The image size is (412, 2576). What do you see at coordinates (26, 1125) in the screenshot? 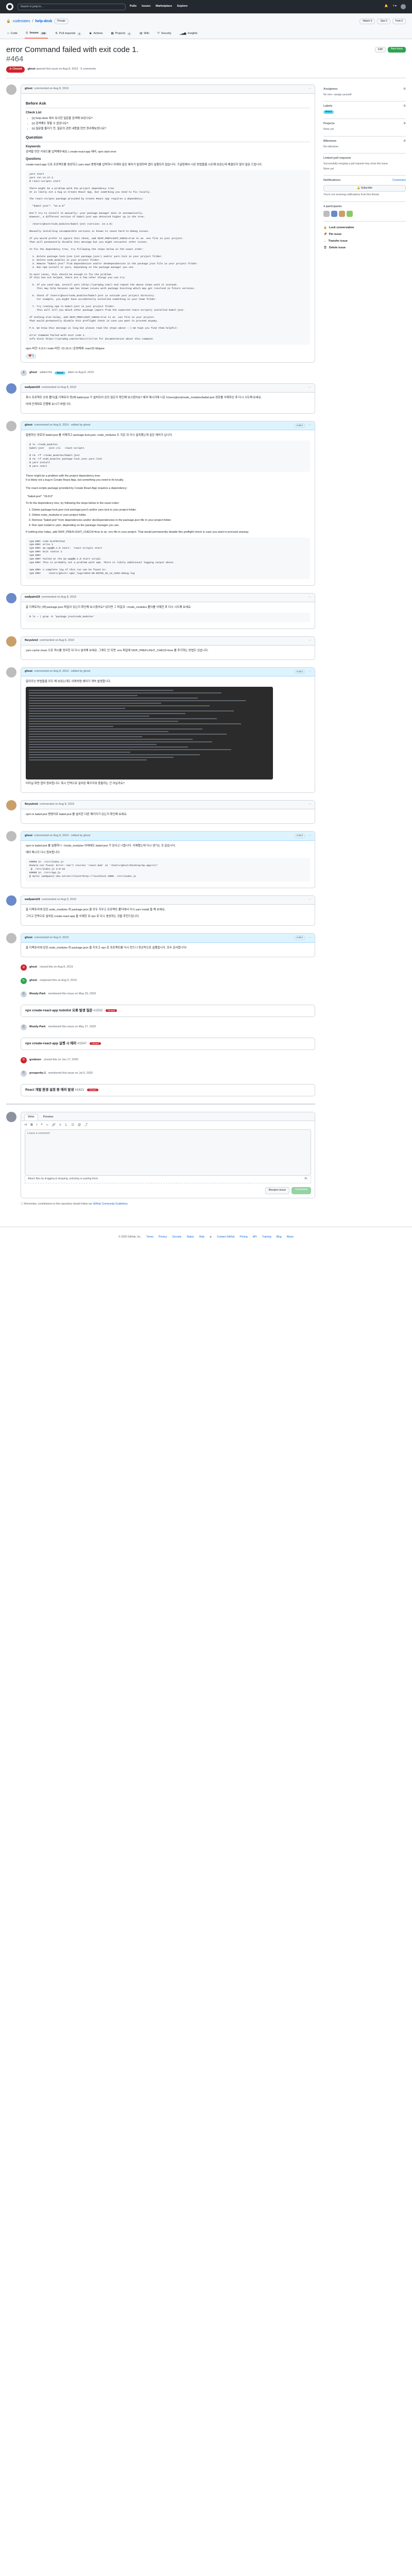
I see `heading-icon: H` at bounding box center [26, 1125].